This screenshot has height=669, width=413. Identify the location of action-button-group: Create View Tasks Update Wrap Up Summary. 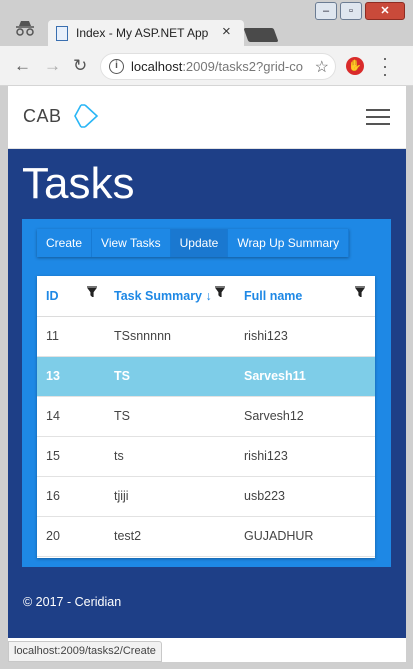
(193, 243).